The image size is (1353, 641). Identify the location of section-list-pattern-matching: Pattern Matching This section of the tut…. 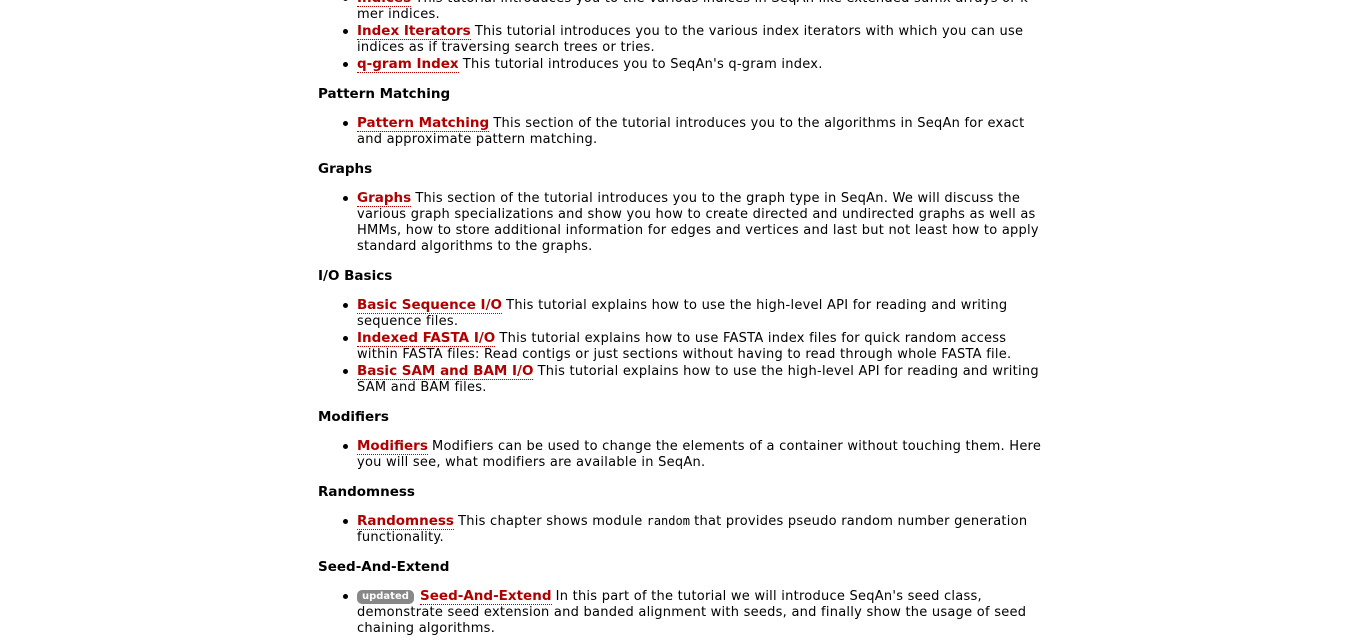
(683, 131).